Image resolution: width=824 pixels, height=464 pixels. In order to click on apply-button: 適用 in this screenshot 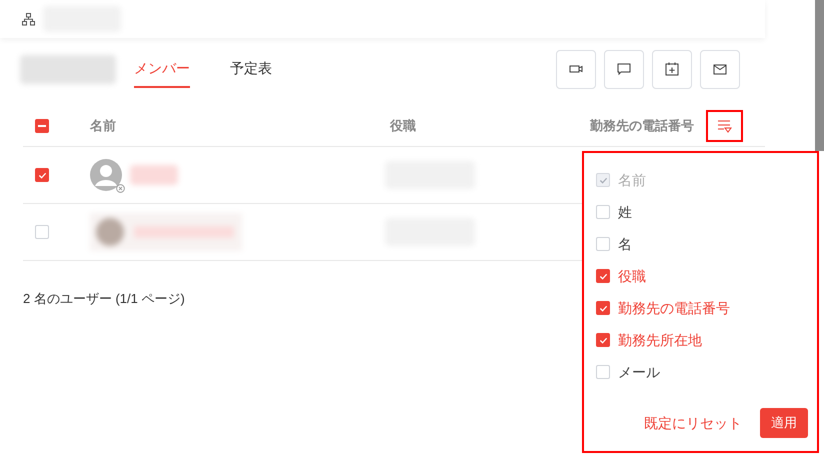, I will do `click(784, 423)`.